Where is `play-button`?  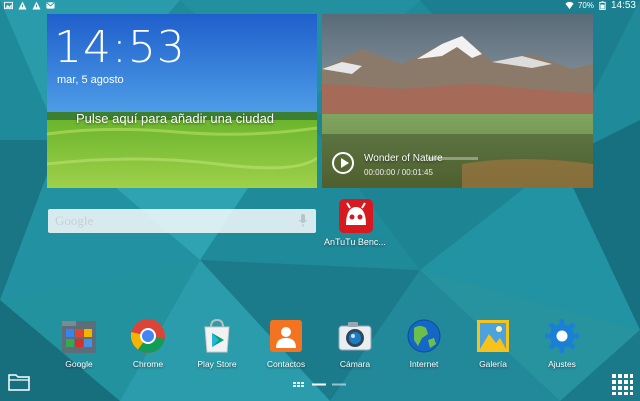
play-button is located at coordinates (343, 163).